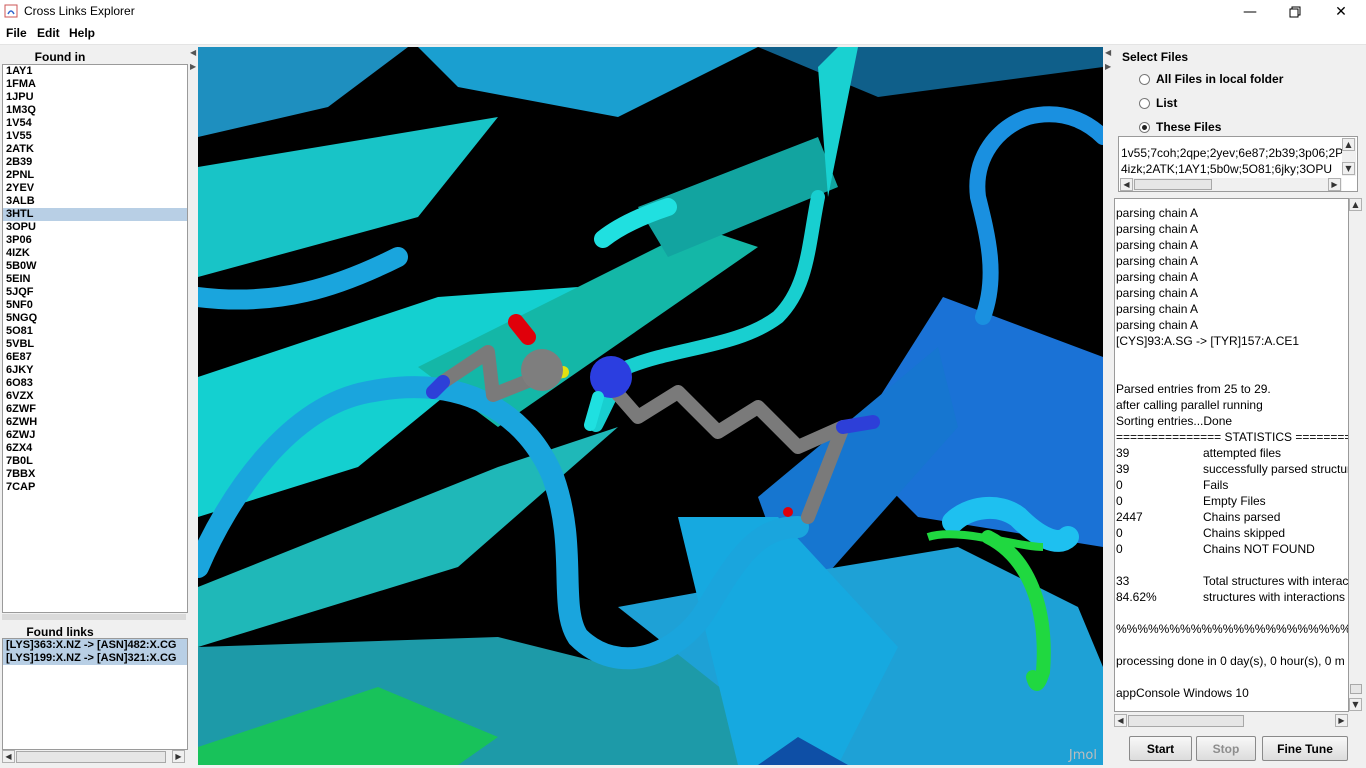  What do you see at coordinates (95, 658) in the screenshot?
I see `found-link-item: [LYS]199:X.NZ -> [ASN]321:X.CG` at bounding box center [95, 658].